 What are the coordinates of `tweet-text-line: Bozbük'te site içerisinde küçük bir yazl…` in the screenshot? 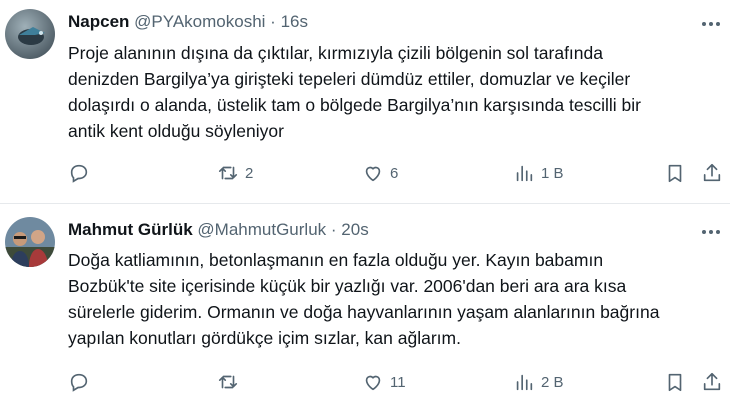 It's located at (347, 286).